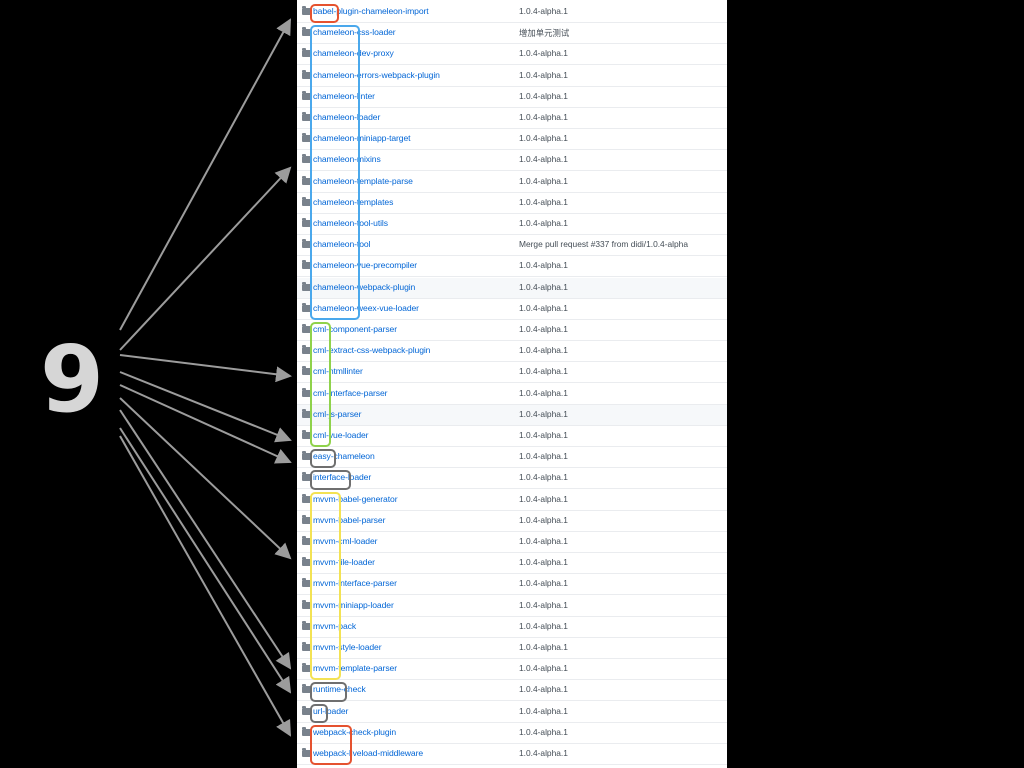  What do you see at coordinates (512, 309) in the screenshot?
I see `folder-row: chameleon-weex-vue-loader 1.0.4-alpha.1` at bounding box center [512, 309].